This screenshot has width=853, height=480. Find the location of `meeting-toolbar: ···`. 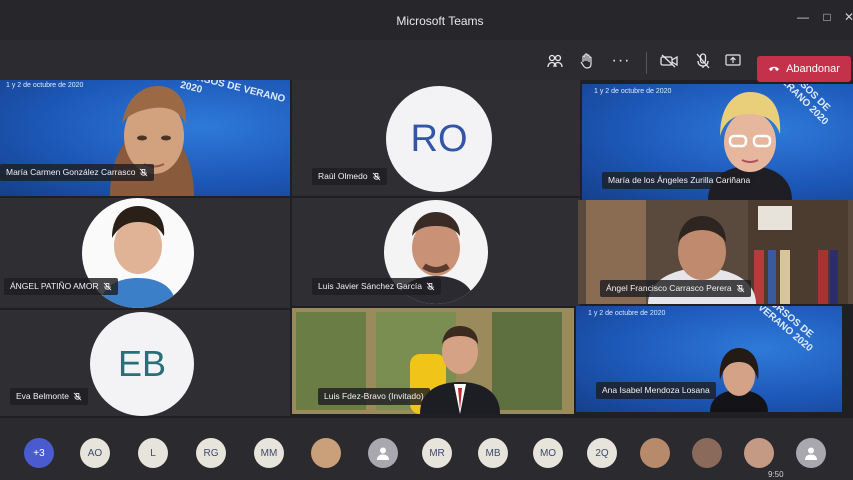

meeting-toolbar: ··· is located at coordinates (426, 60).